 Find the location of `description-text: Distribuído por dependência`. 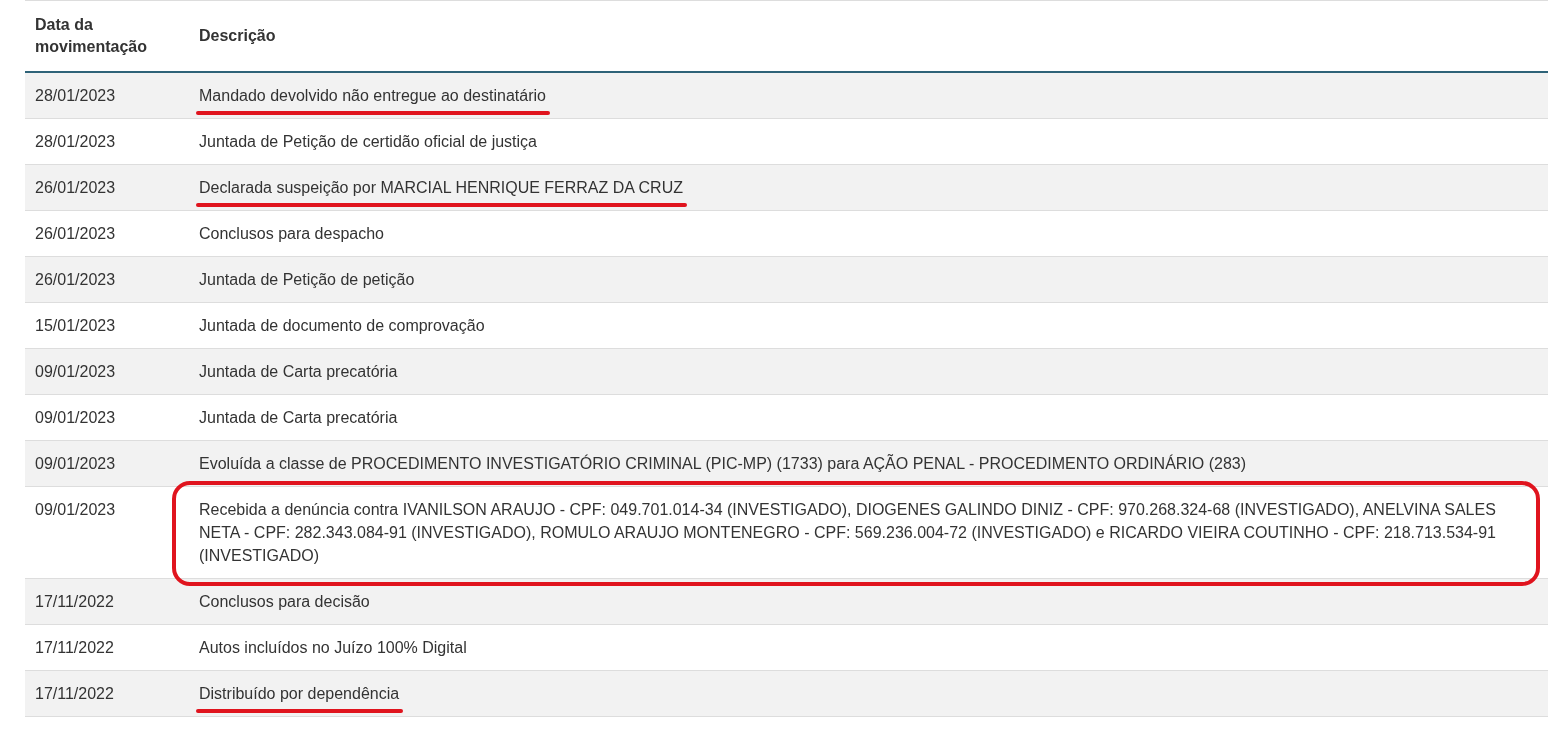

description-text: Distribuído por dependência is located at coordinates (299, 693).